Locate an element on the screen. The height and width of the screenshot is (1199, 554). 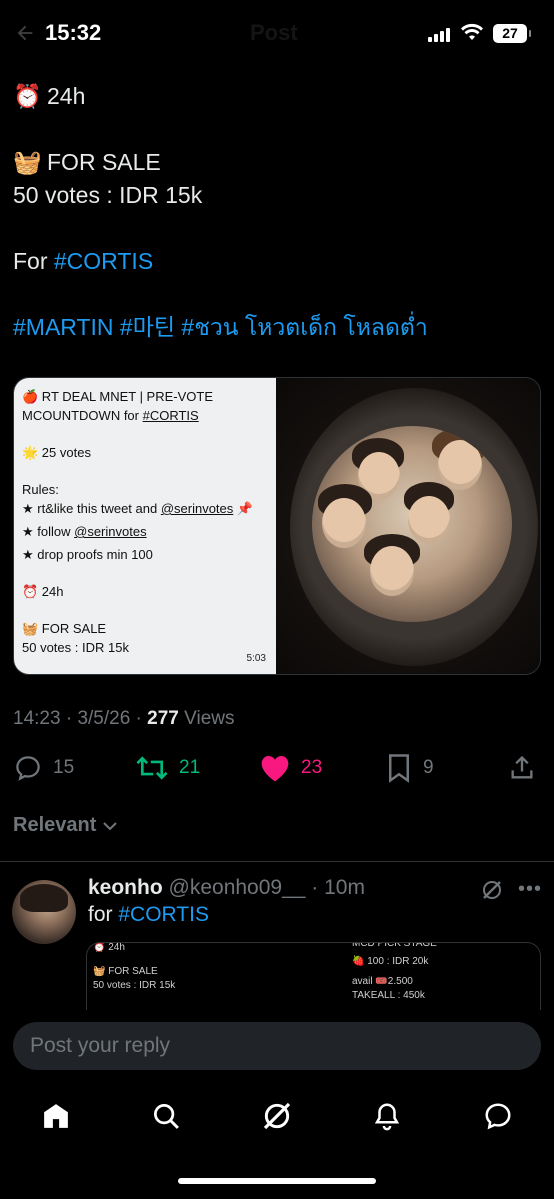
signal-icon is located at coordinates (439, 34).